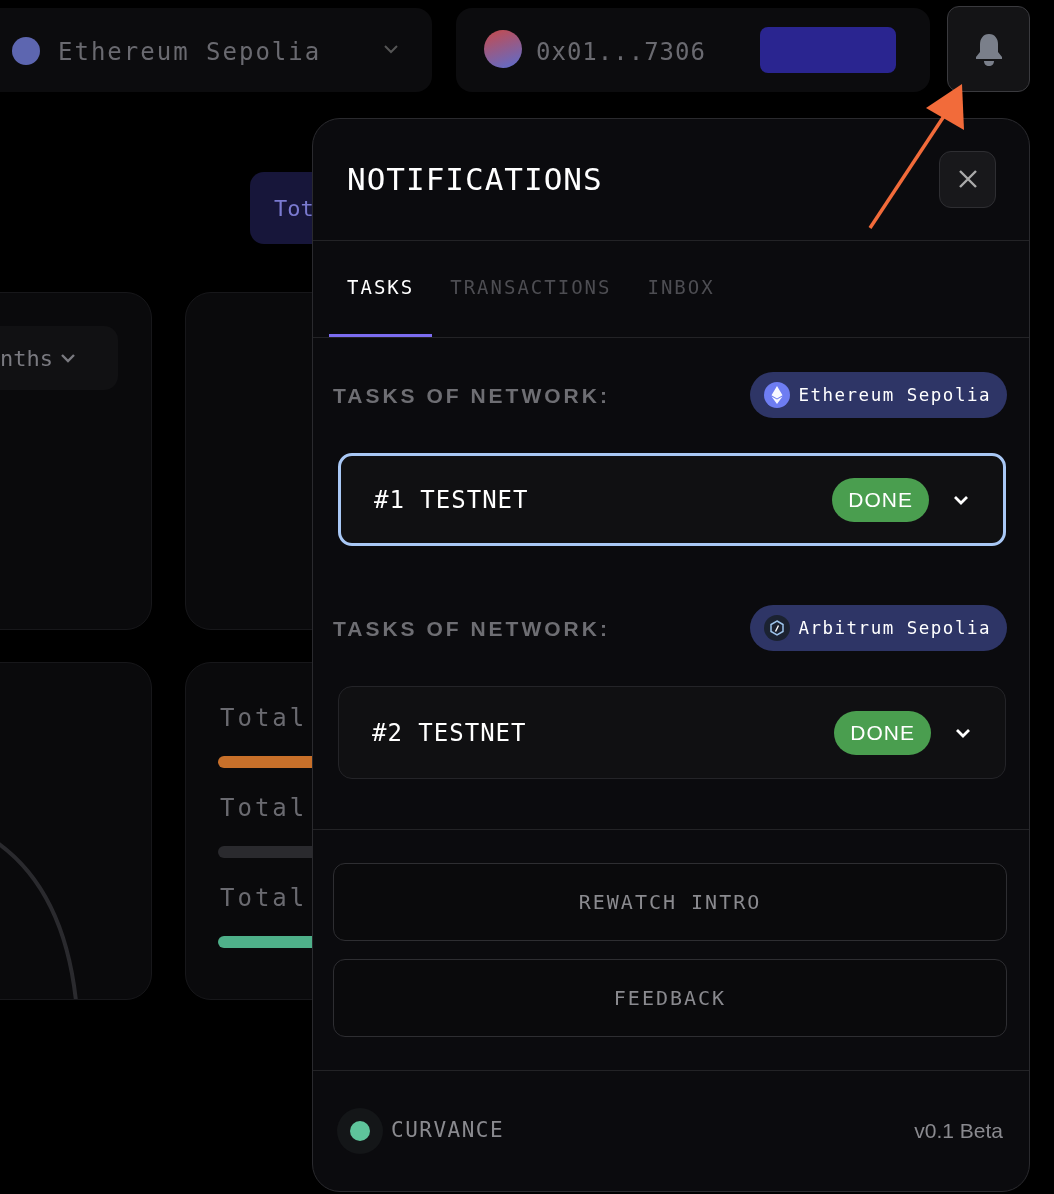 Image resolution: width=1054 pixels, height=1194 pixels. What do you see at coordinates (451, 500) in the screenshot?
I see `task-title: #1 TESTNET` at bounding box center [451, 500].